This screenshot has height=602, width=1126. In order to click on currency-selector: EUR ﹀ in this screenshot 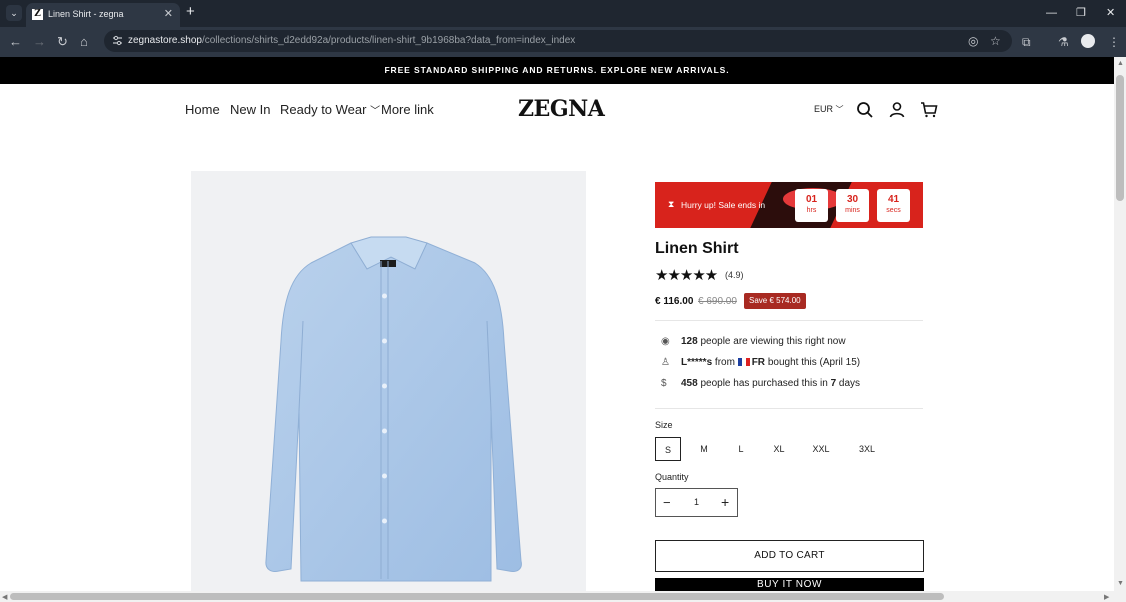, I will do `click(829, 109)`.